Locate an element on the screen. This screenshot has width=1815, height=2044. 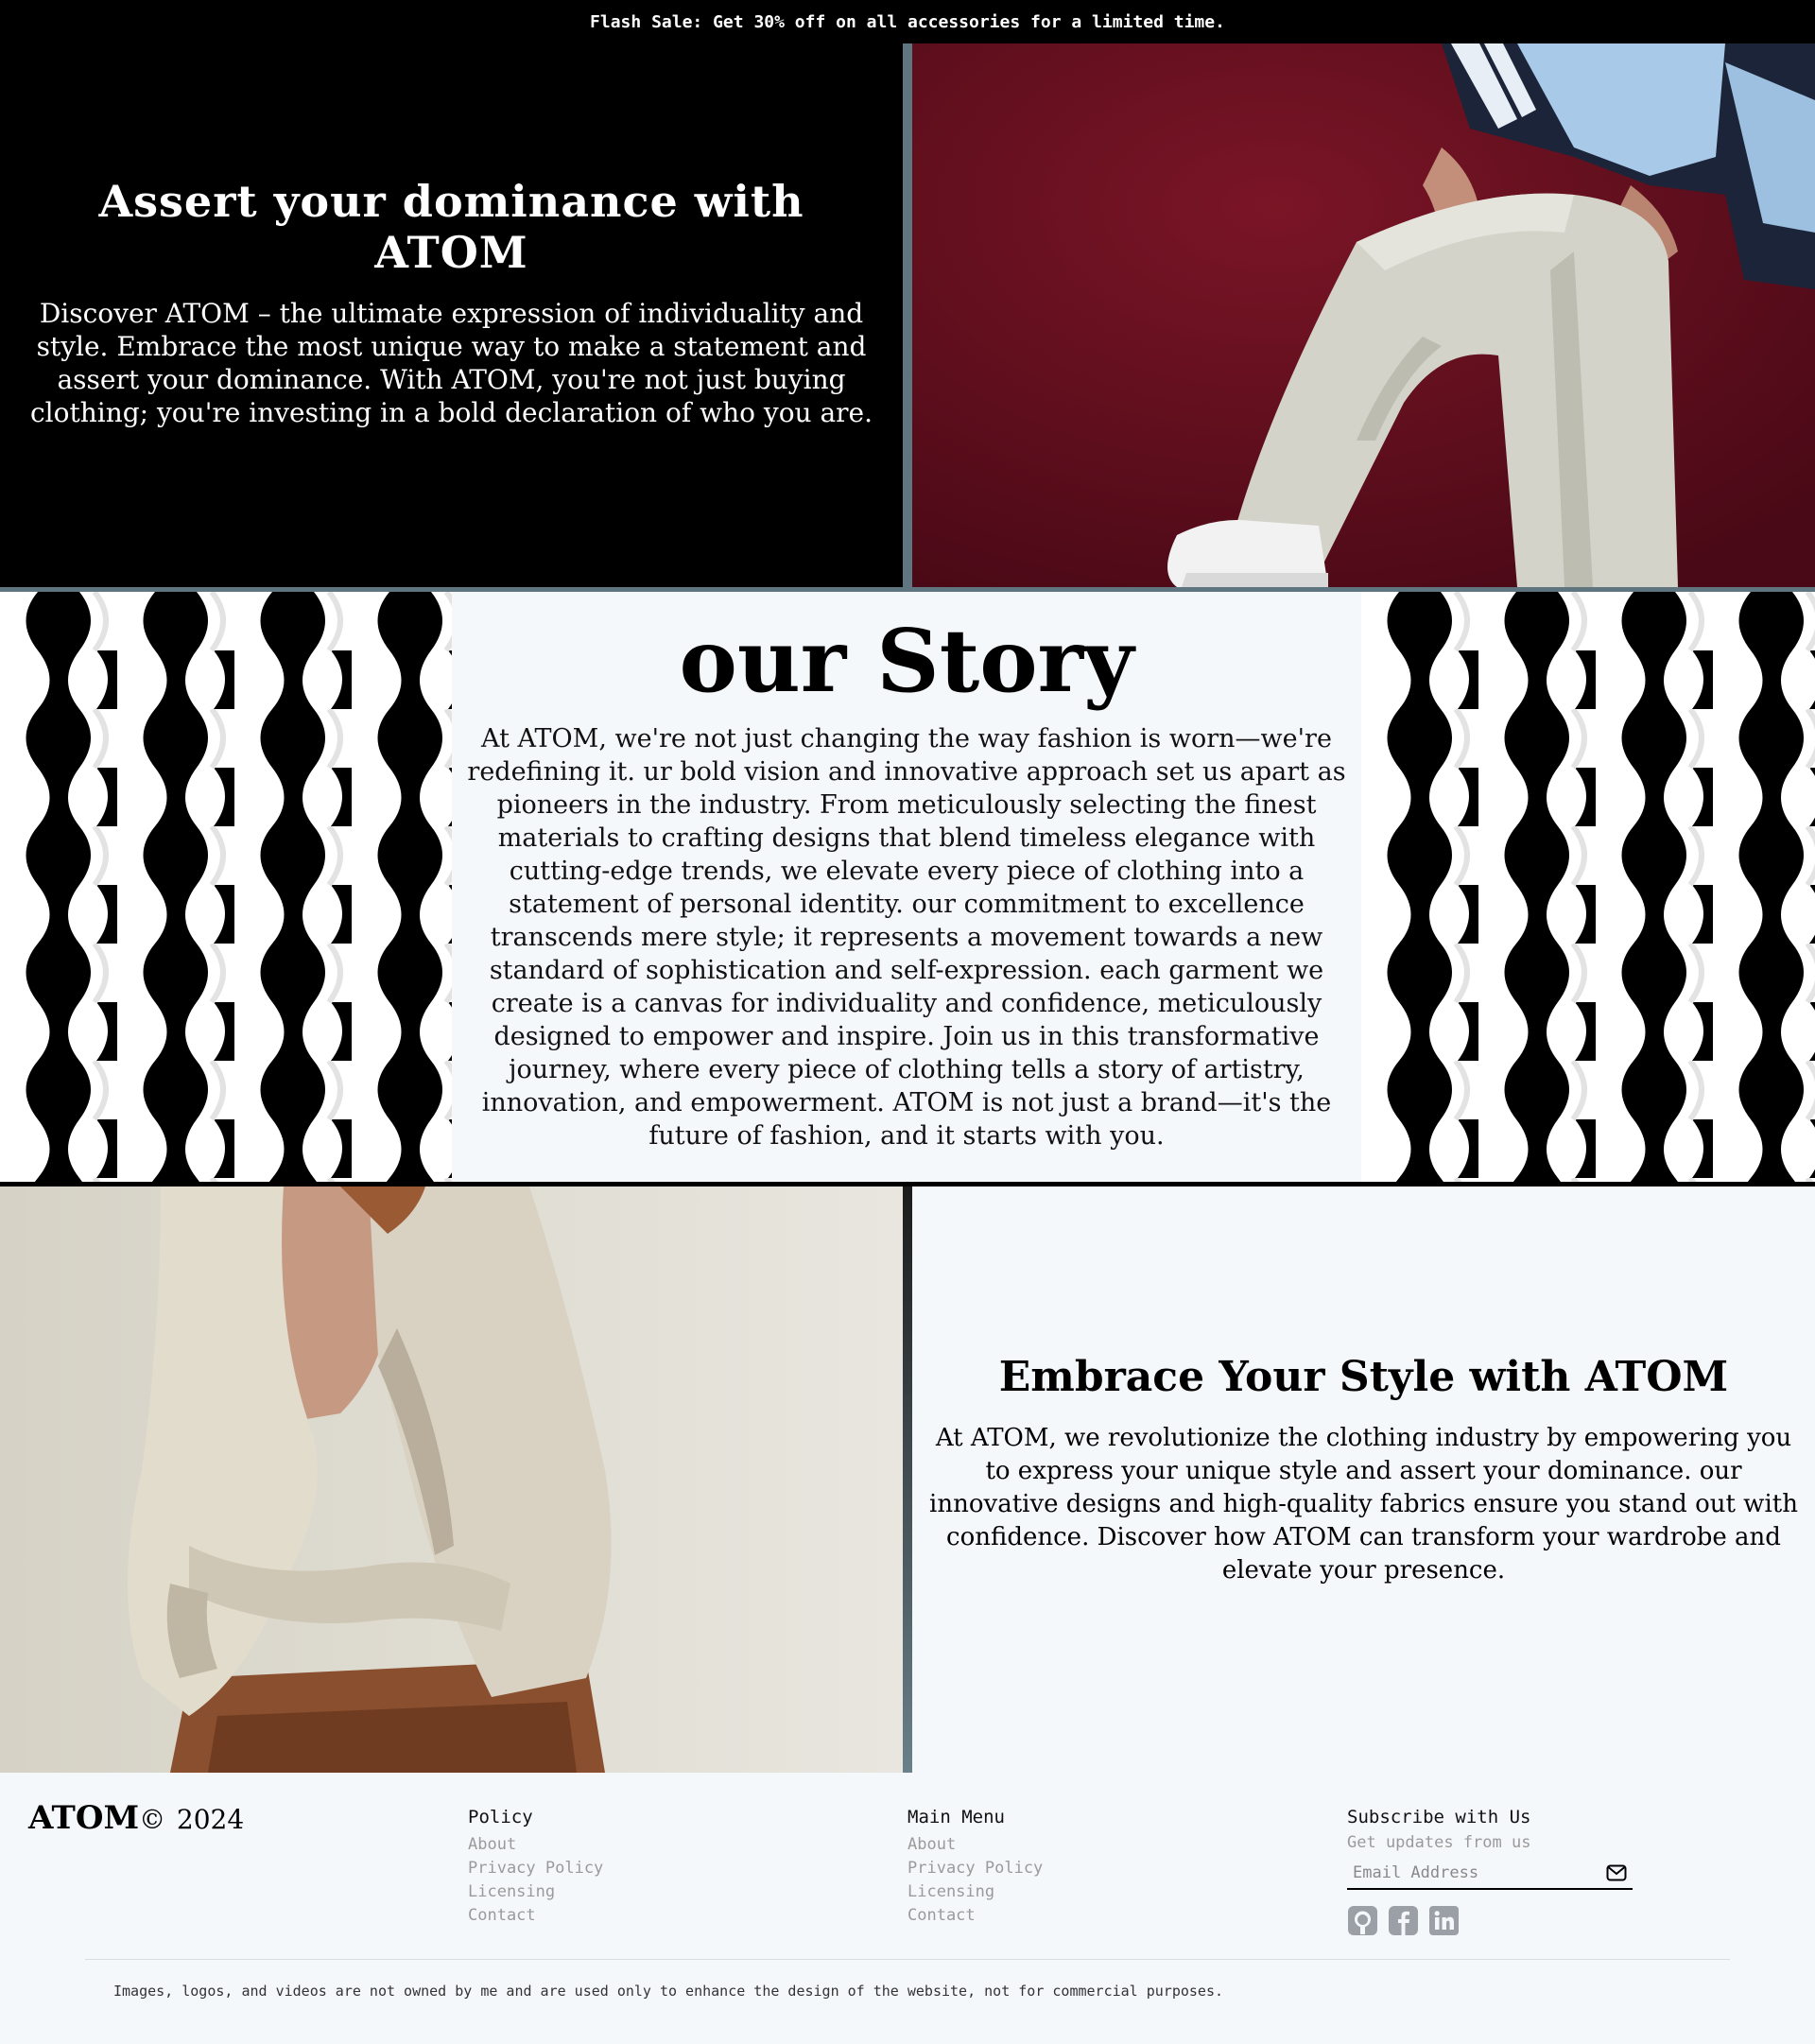
linkedin-icon is located at coordinates (1444, 1920).